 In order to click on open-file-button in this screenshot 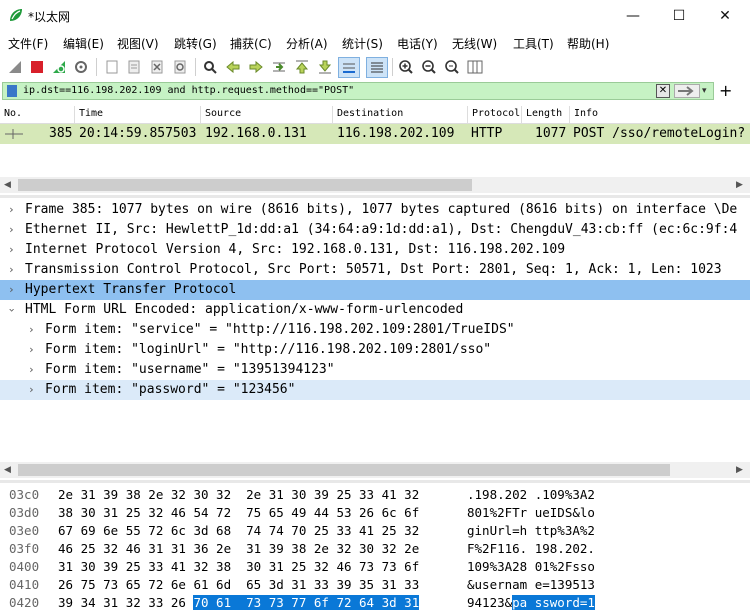, I will do `click(112, 67)`.